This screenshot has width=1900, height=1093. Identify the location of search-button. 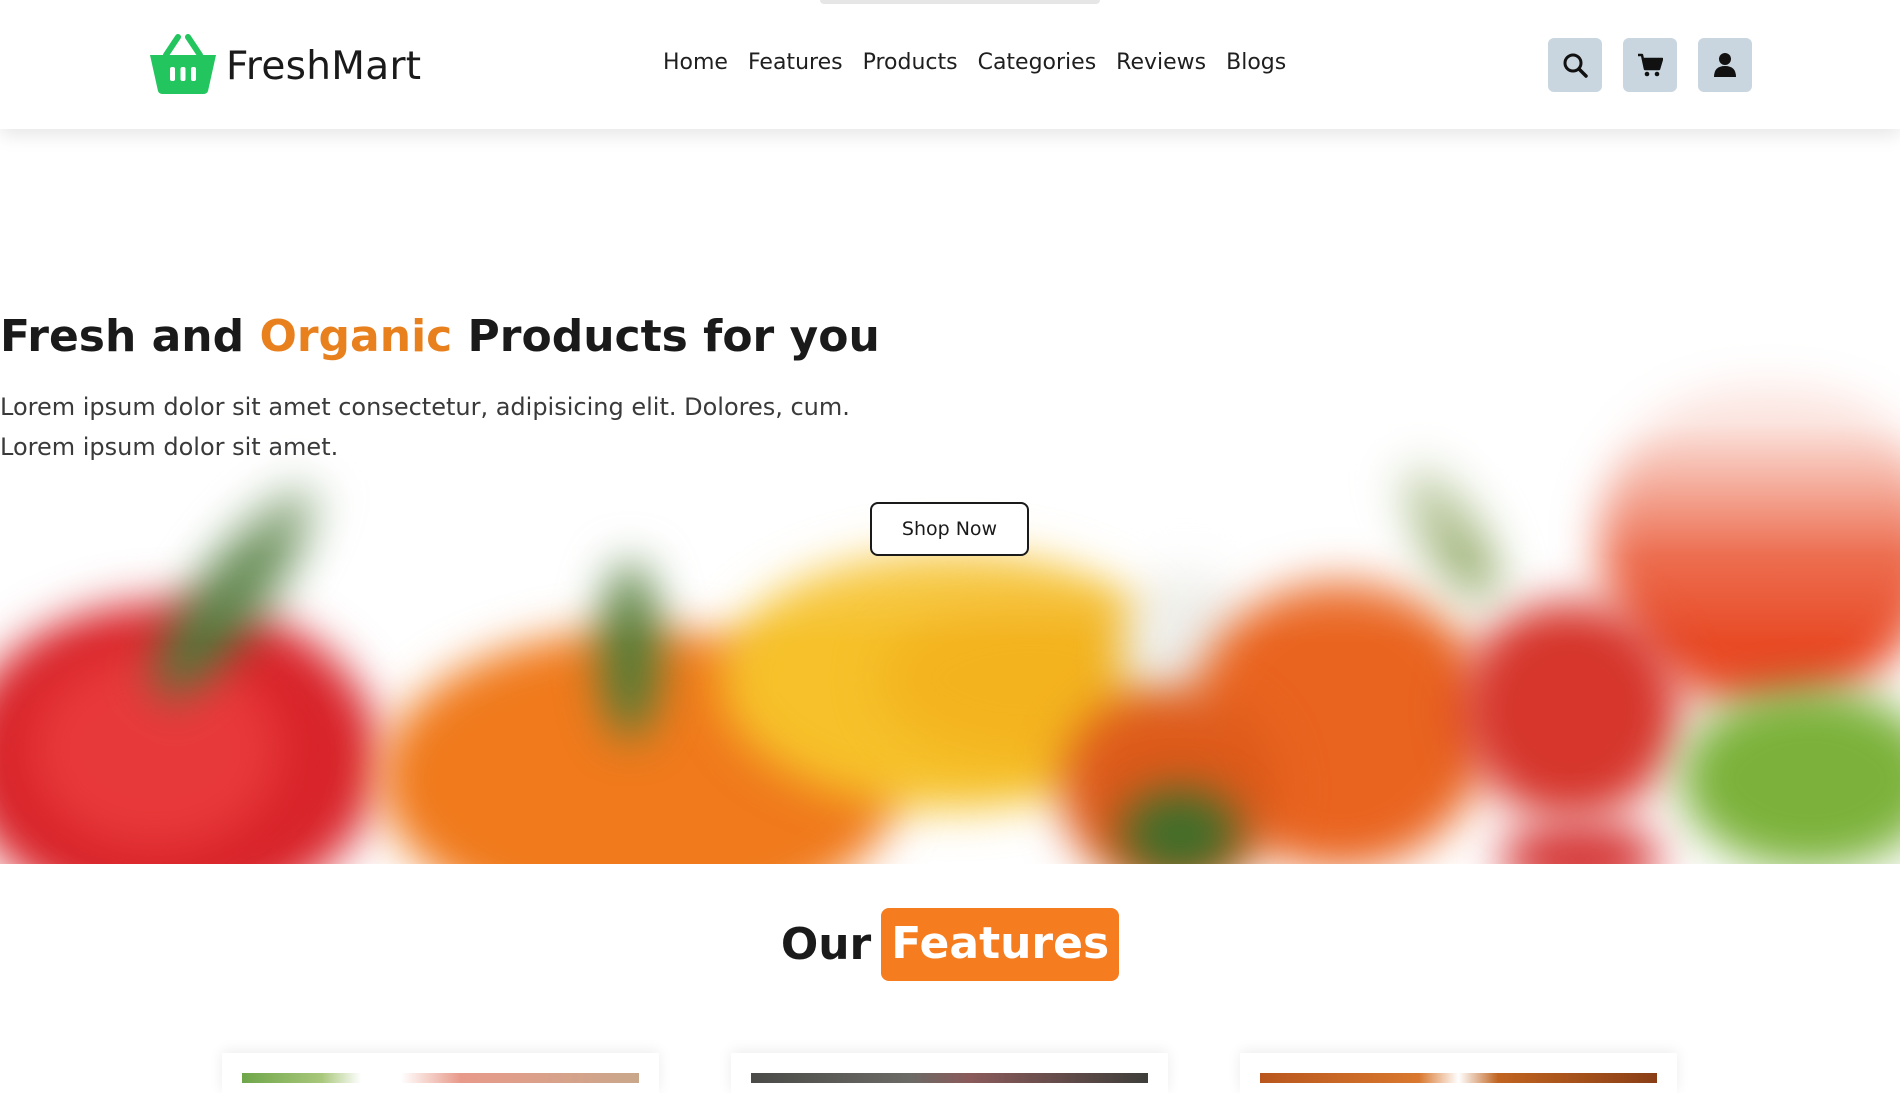
(1575, 65).